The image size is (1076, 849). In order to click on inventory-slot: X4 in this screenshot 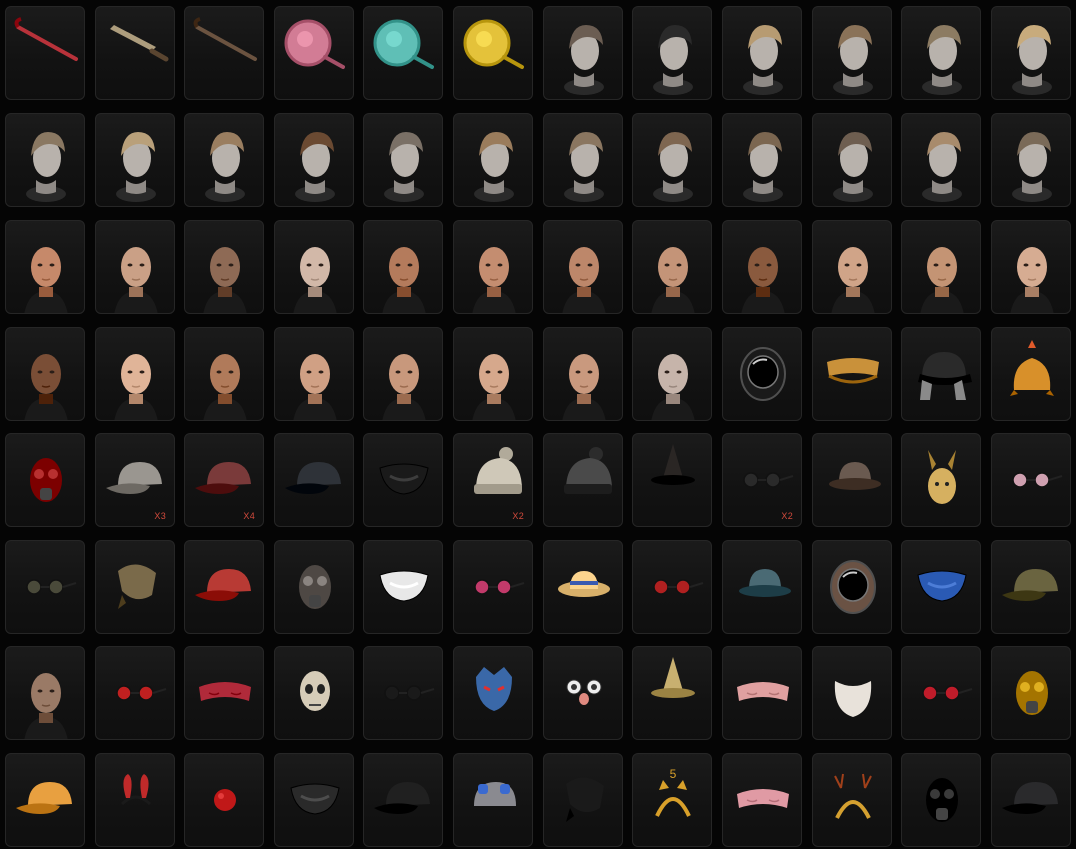, I will do `click(224, 480)`.